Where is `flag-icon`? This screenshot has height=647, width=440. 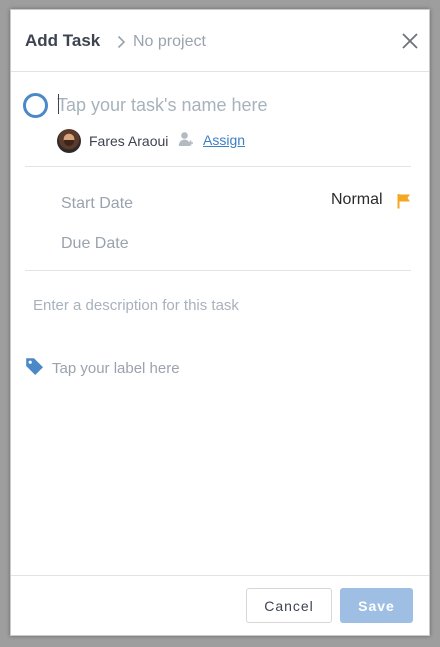 flag-icon is located at coordinates (404, 201).